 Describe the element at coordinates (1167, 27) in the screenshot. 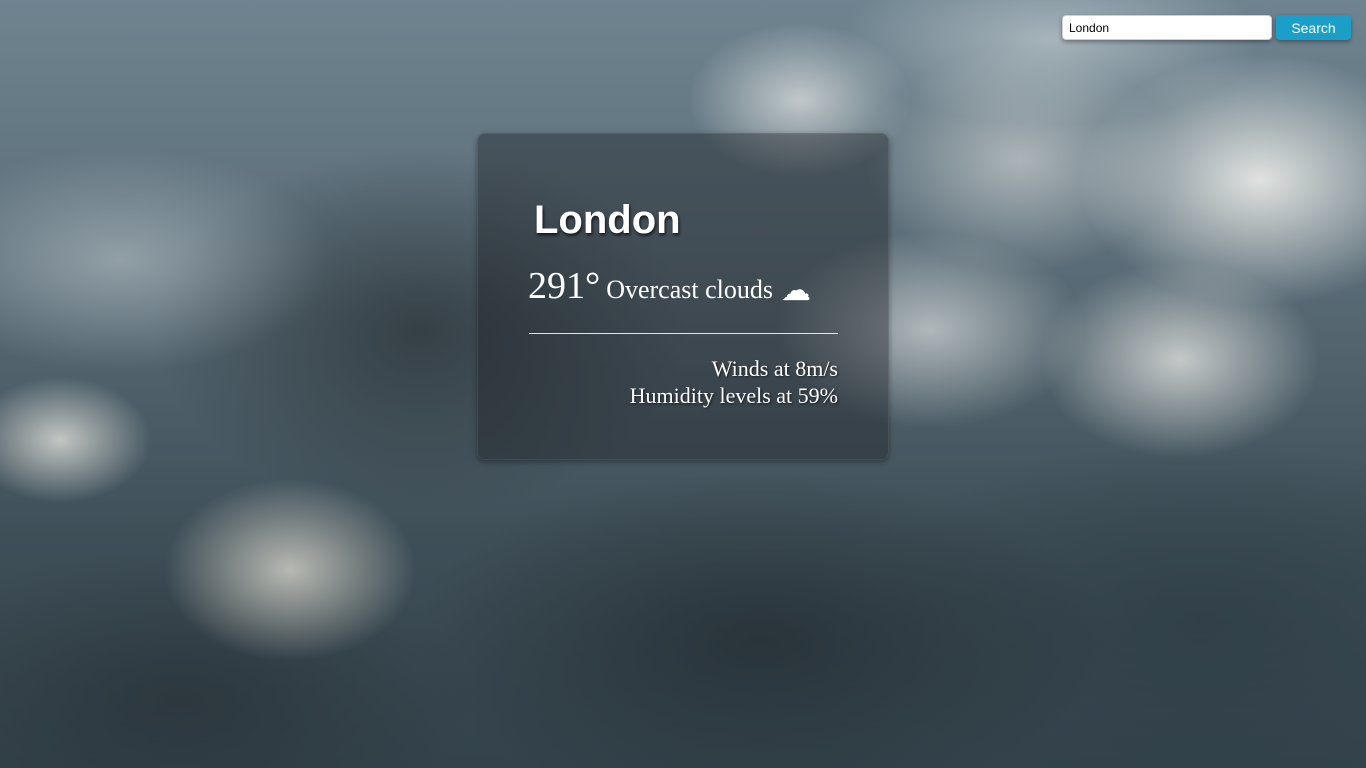

I see `city-search-input` at that location.